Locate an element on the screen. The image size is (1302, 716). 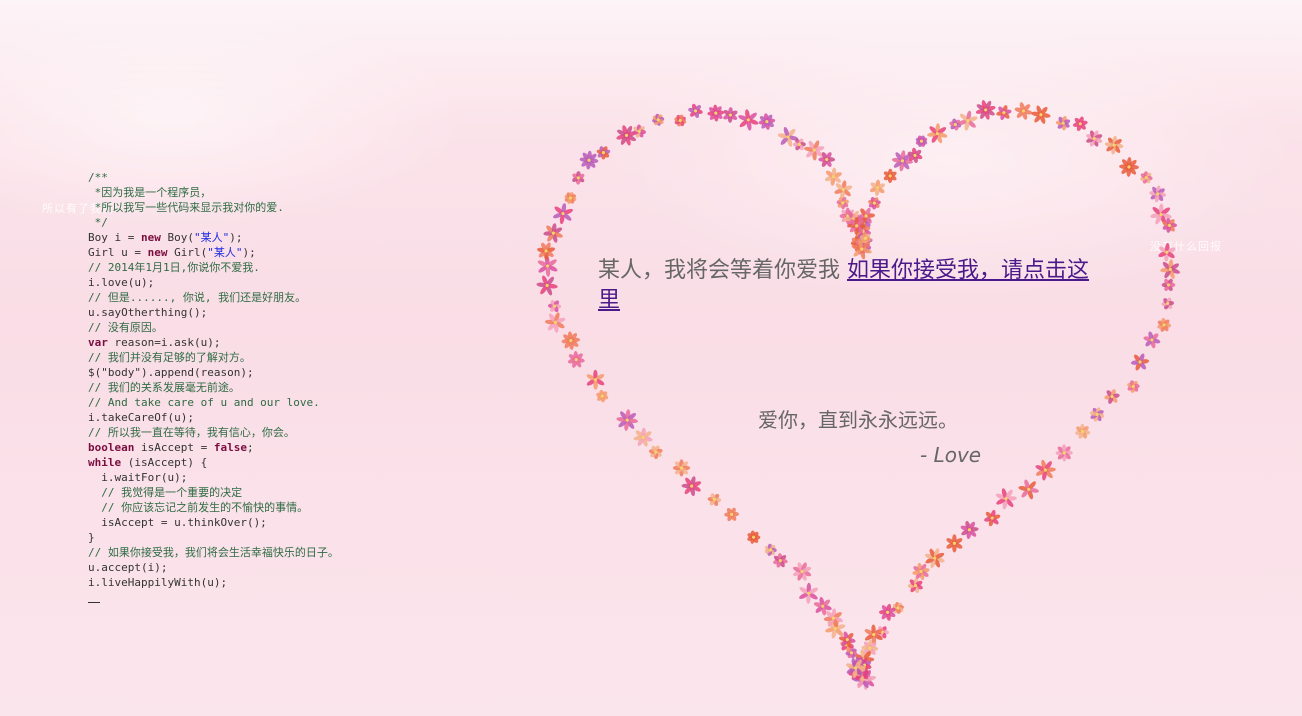
code-line: // 如果你接受我，我们将会生活幸福快乐的日子。 is located at coordinates (213, 552).